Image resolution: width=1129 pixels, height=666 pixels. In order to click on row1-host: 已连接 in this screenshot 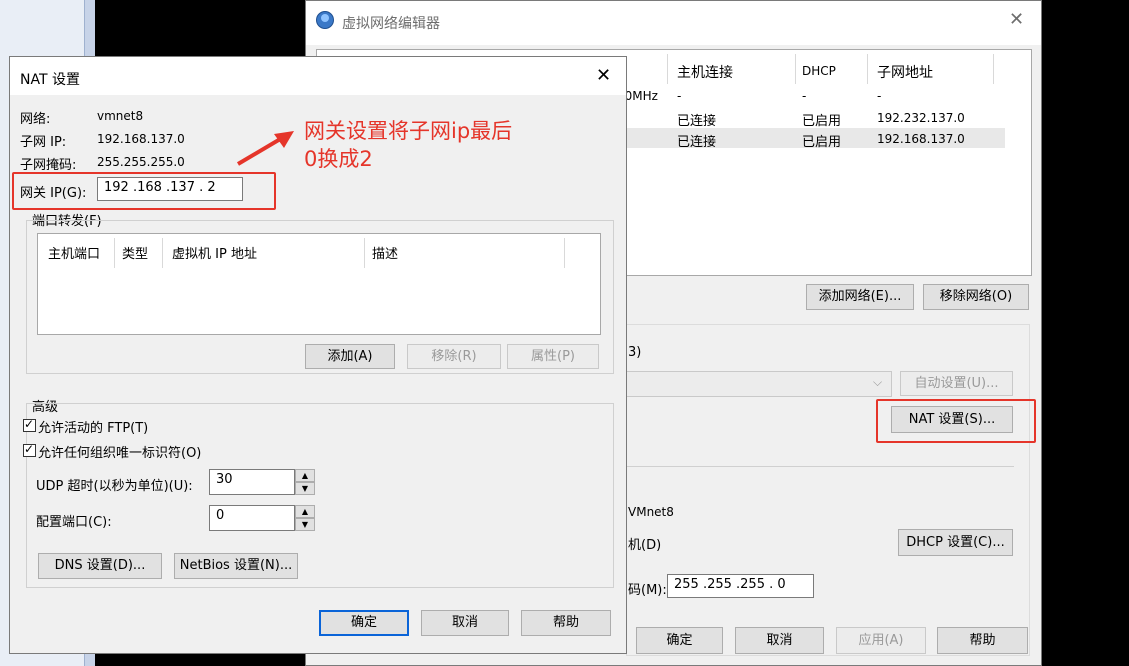, I will do `click(697, 121)`.